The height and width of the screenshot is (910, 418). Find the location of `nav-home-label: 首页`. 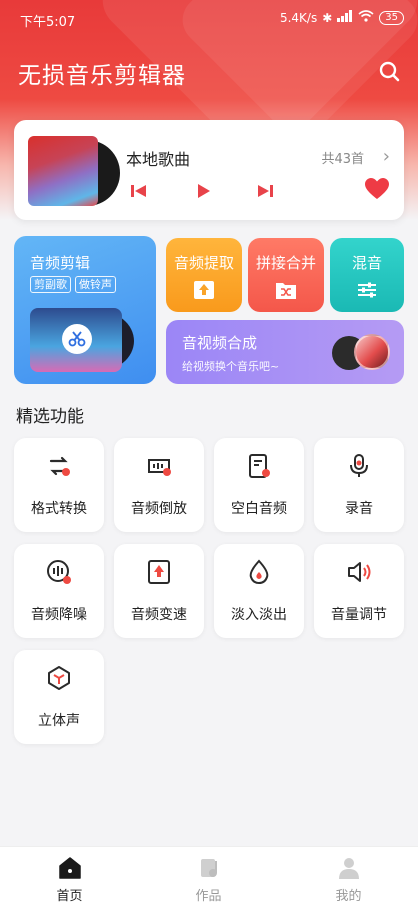

nav-home-label: 首页 is located at coordinates (69, 896).